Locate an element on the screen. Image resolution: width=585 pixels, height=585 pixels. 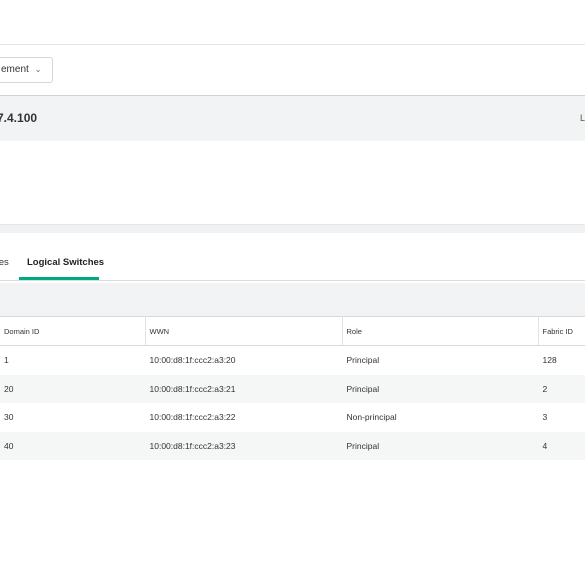
cell-domain-id: 20 is located at coordinates (72, 388).